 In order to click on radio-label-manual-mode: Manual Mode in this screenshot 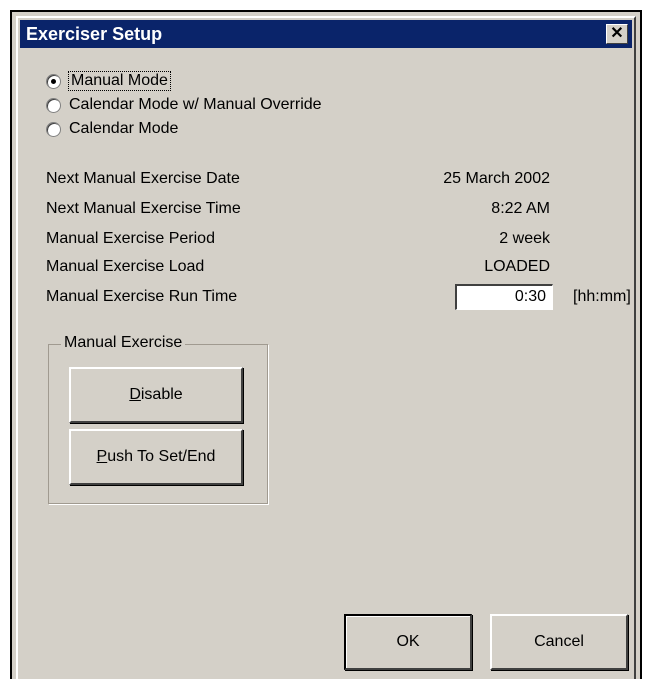, I will do `click(119, 81)`.